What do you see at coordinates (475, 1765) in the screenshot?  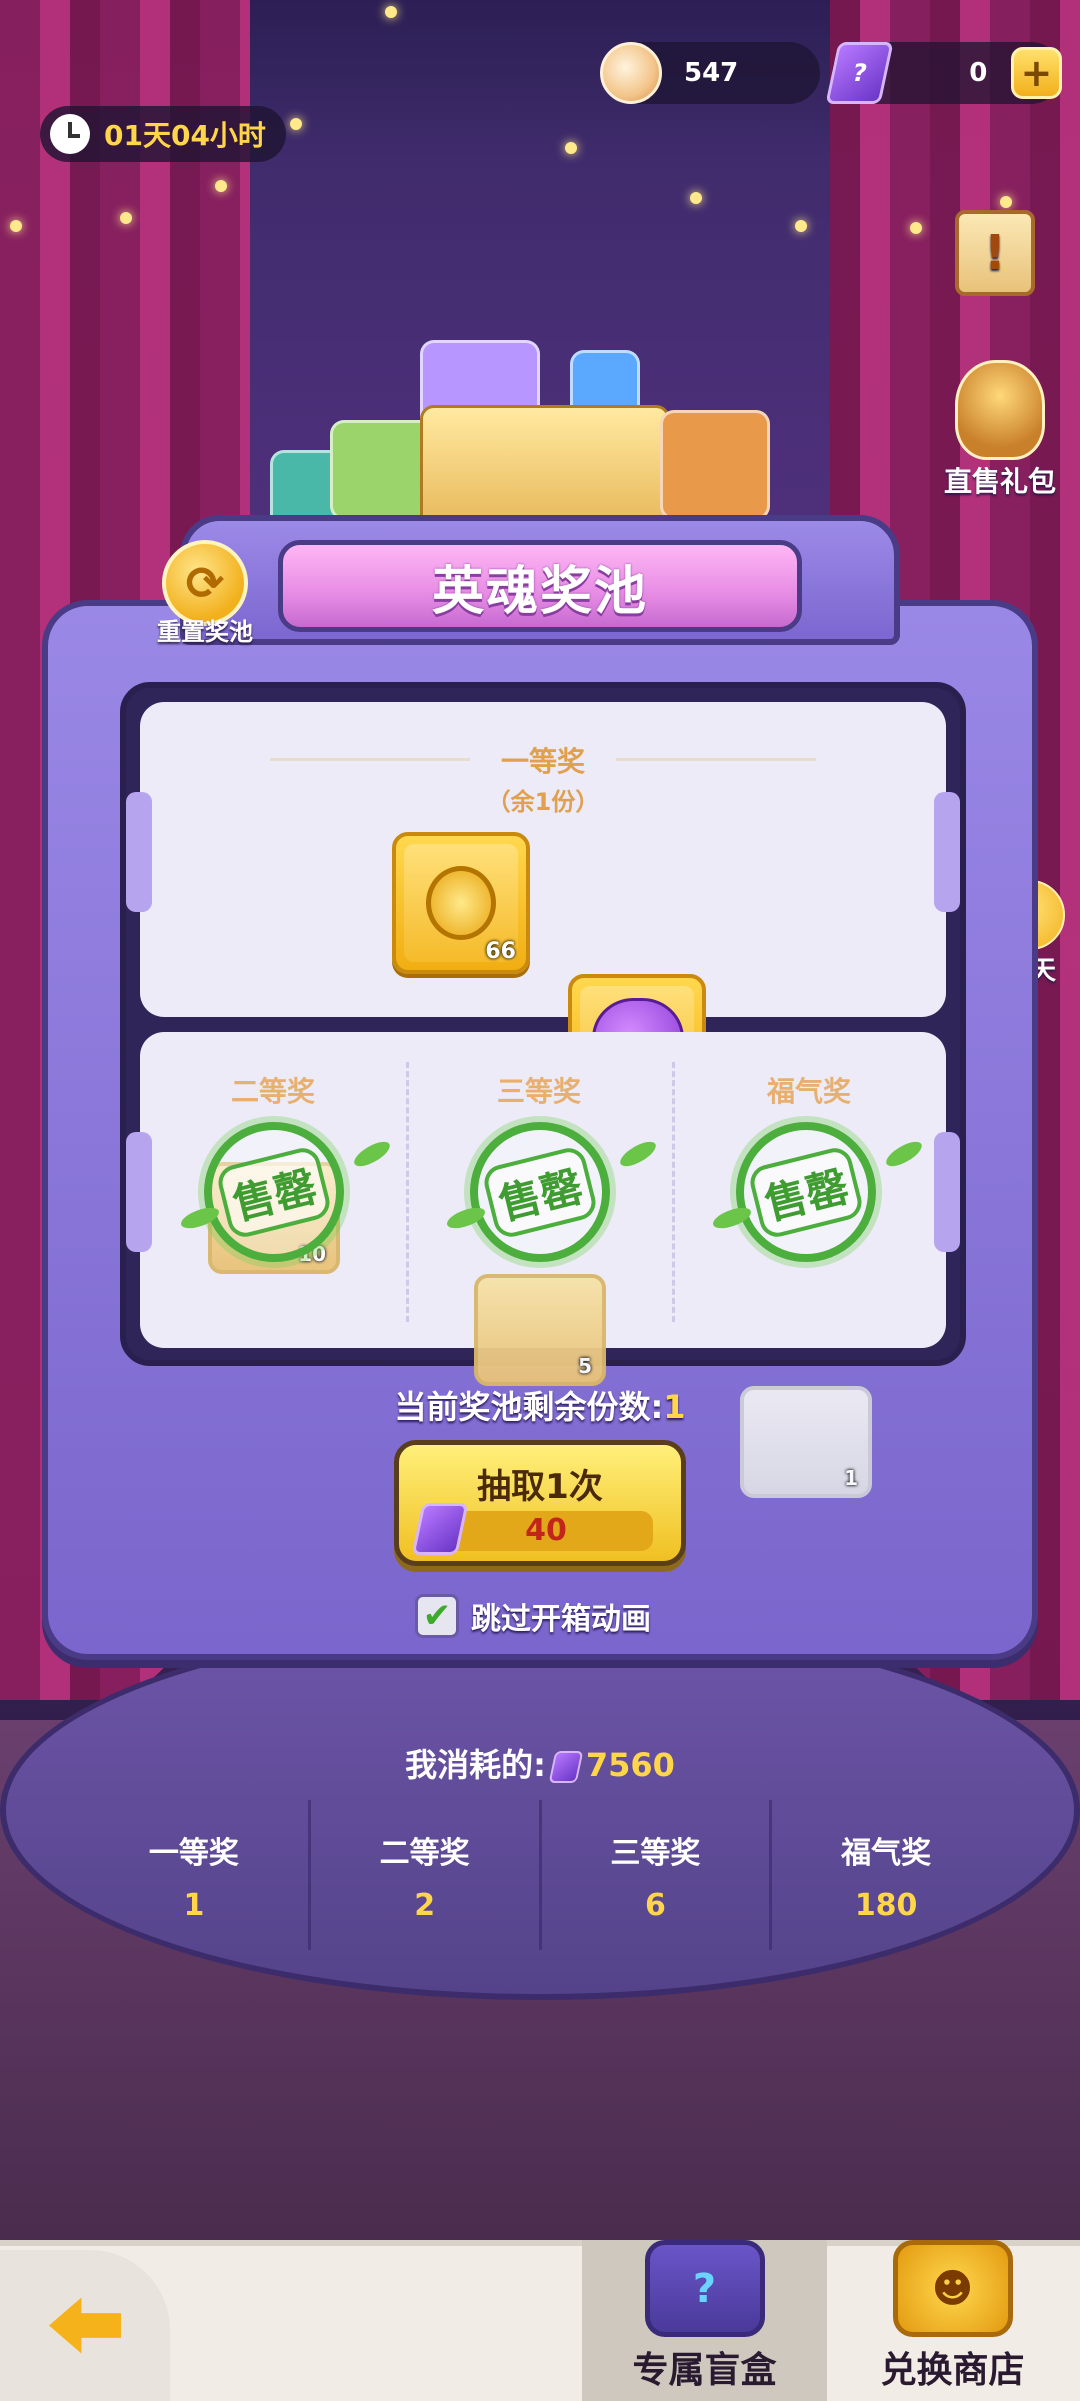 I see `consumed-label: 我消耗的:` at bounding box center [475, 1765].